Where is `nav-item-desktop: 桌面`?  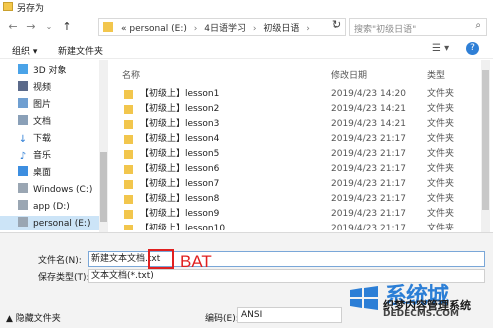 nav-item-desktop: 桌面 is located at coordinates (64, 173).